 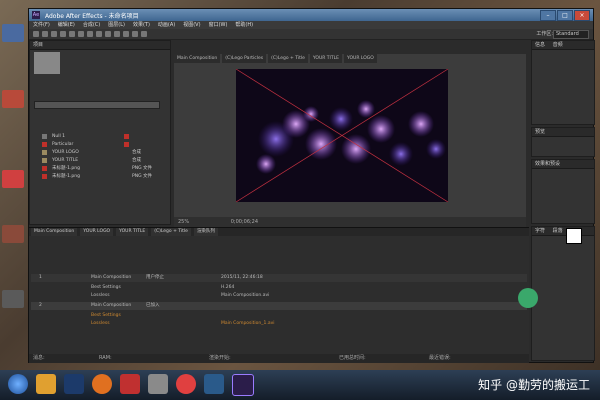 I want to click on tools-bar: 工作区: Standard, so click(x=311, y=34).